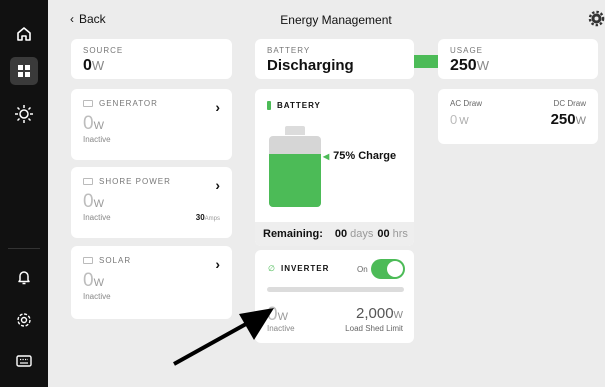 Image resolution: width=605 pixels, height=387 pixels. What do you see at coordinates (464, 121) in the screenshot?
I see `ac-draw-unit: W` at bounding box center [464, 121].